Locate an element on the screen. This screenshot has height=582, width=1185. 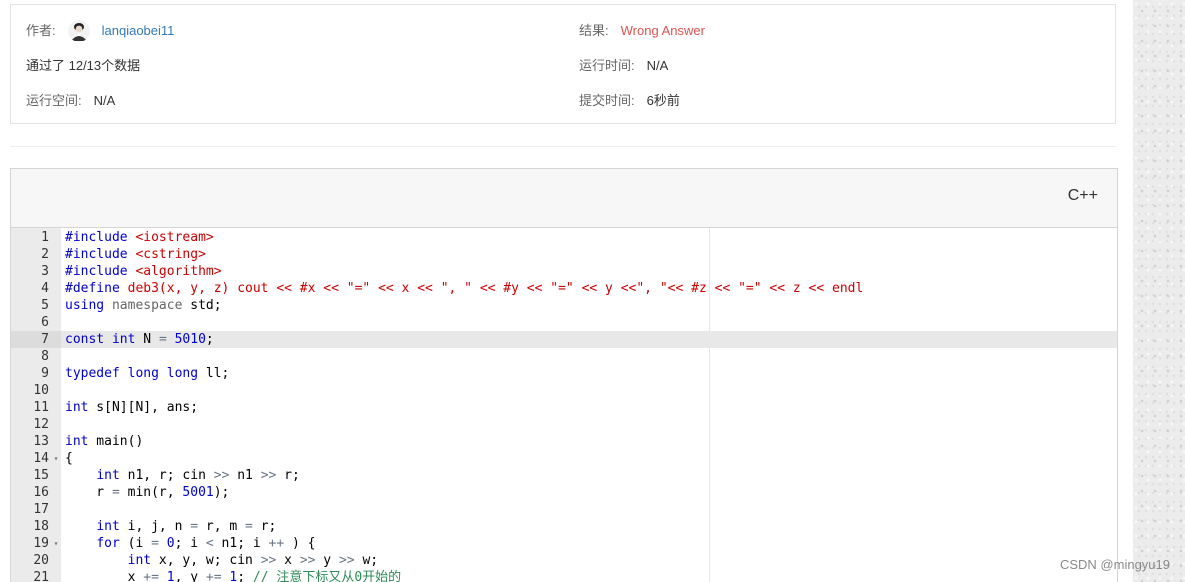
code-line: 12 is located at coordinates (564, 424).